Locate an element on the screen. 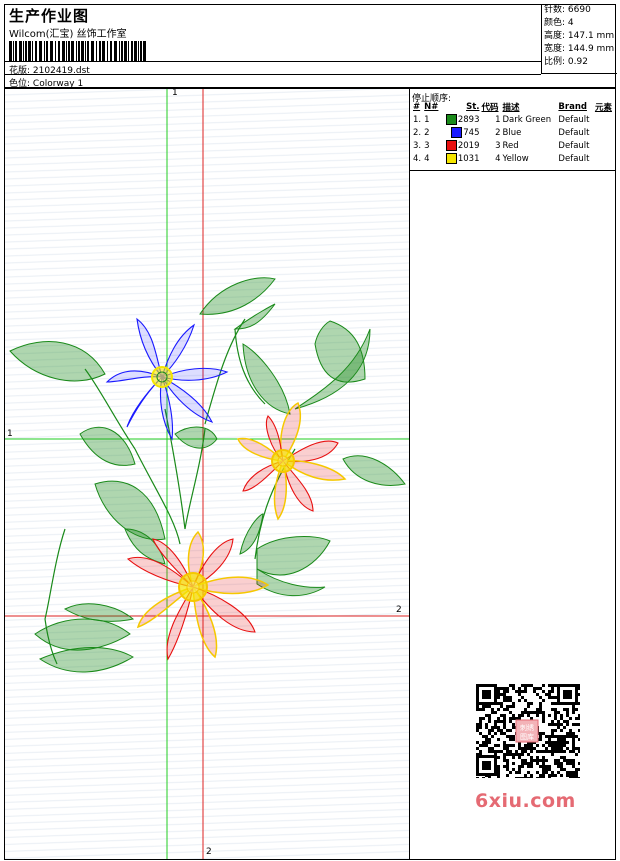  cell-element is located at coordinates (604, 158).